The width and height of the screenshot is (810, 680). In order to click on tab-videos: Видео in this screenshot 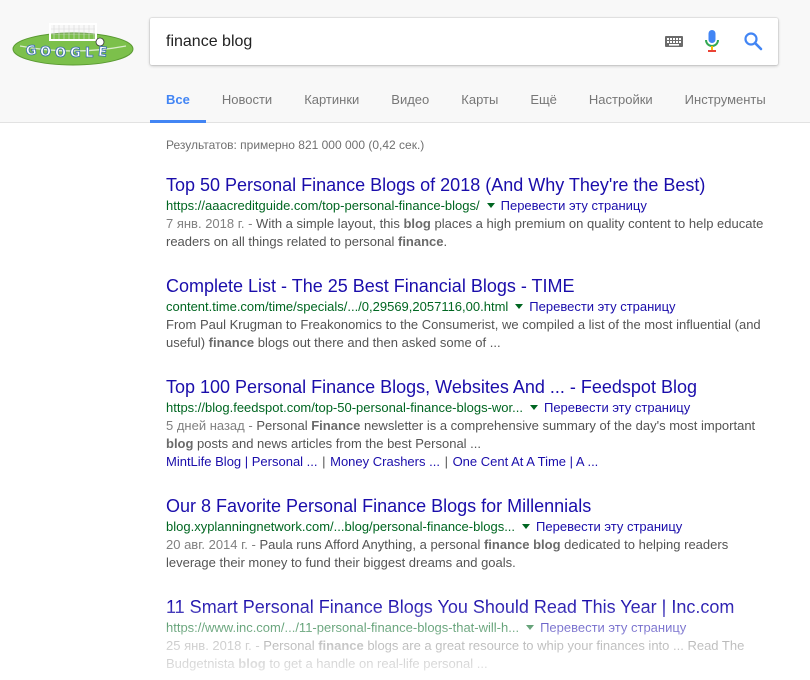, I will do `click(410, 104)`.